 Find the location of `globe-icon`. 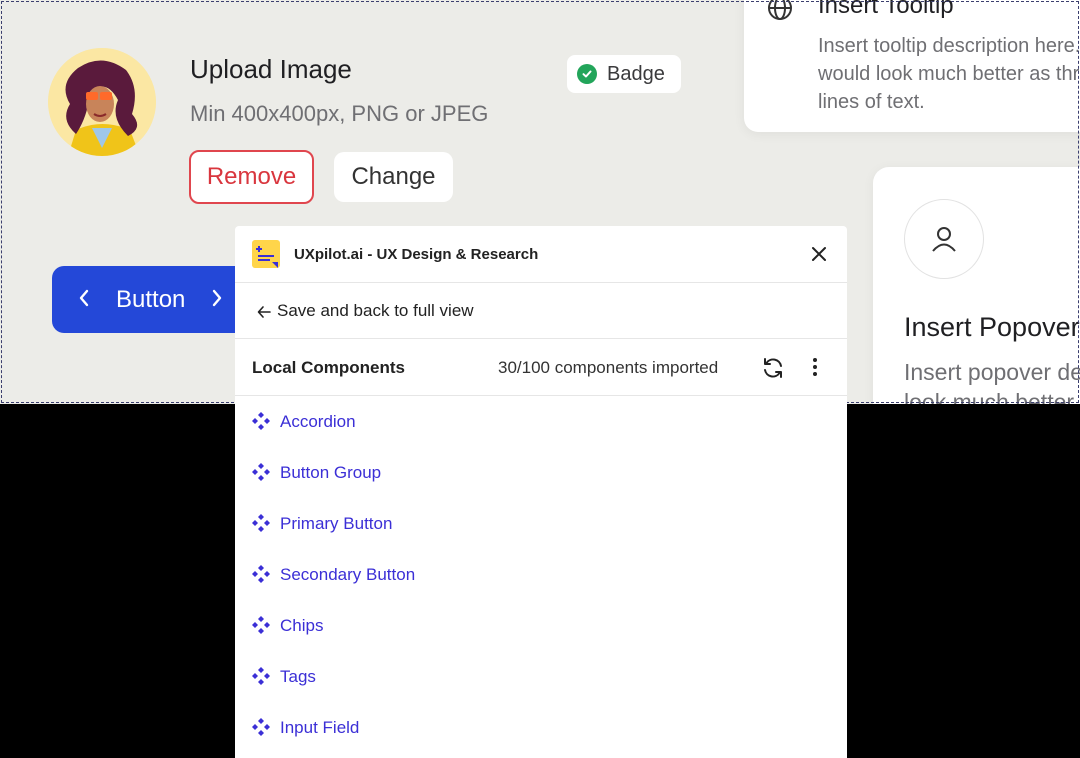

globe-icon is located at coordinates (780, 13).